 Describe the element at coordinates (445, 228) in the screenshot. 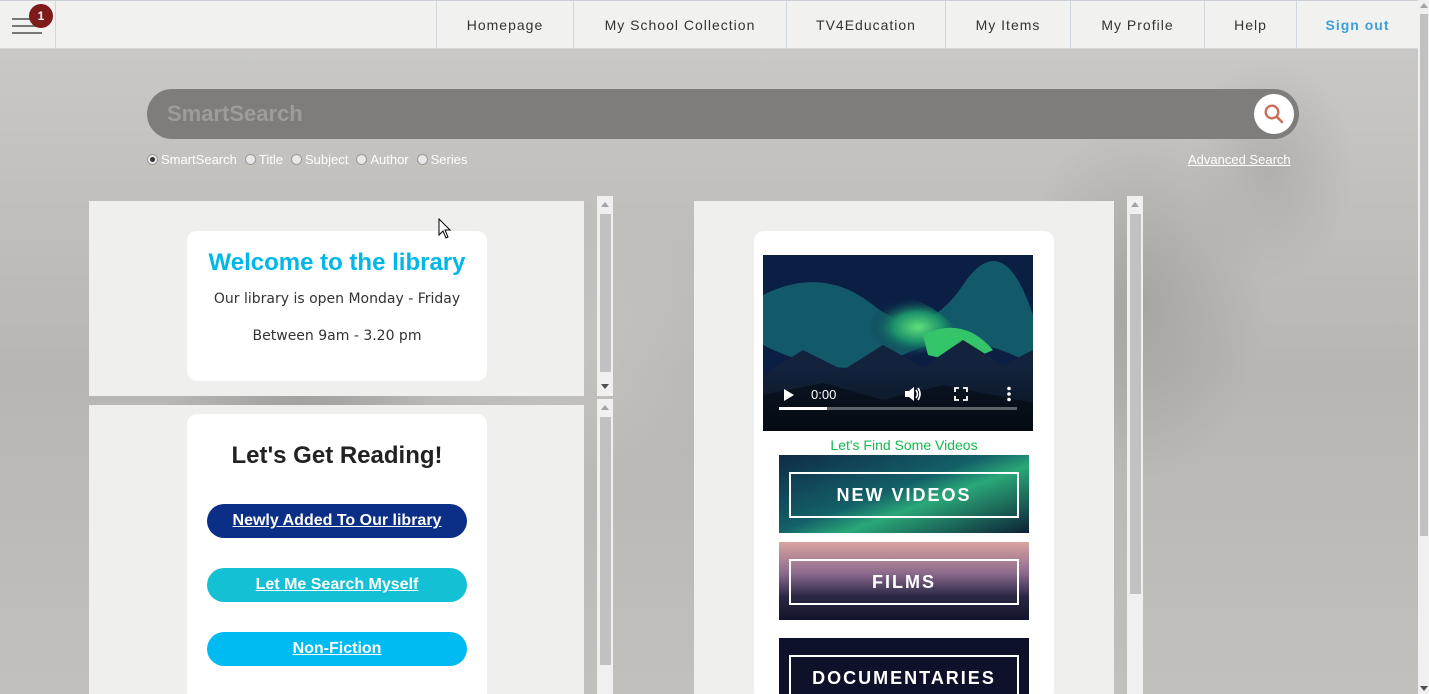

I see `mouse-pointer-icon` at that location.